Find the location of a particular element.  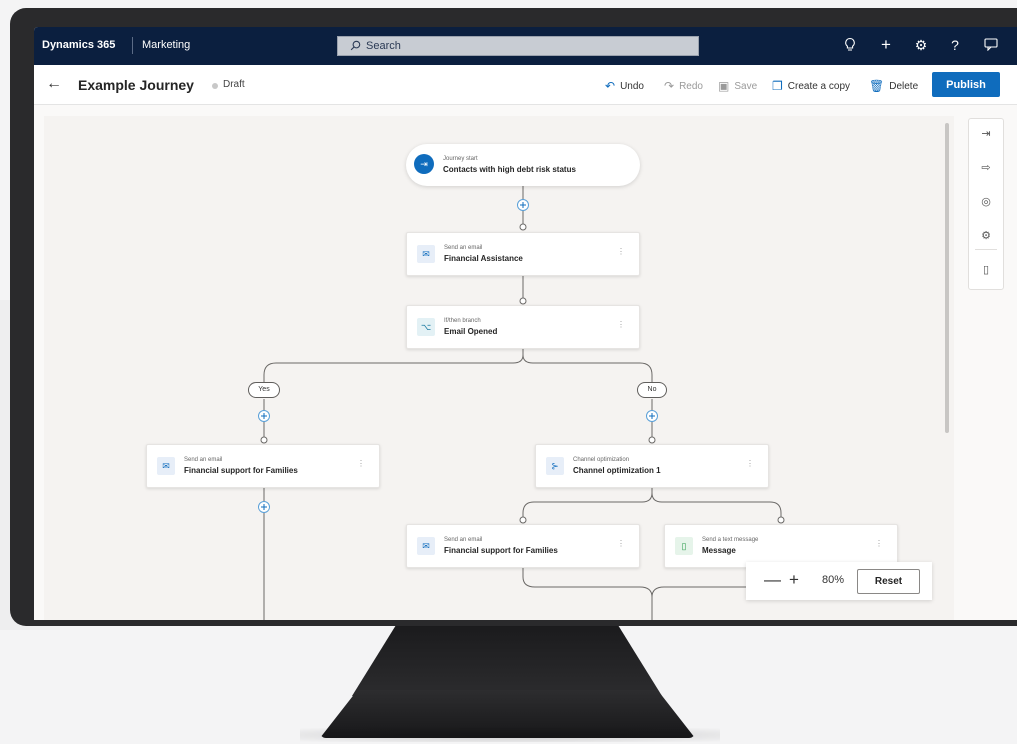

panel-divider is located at coordinates (986, 249).